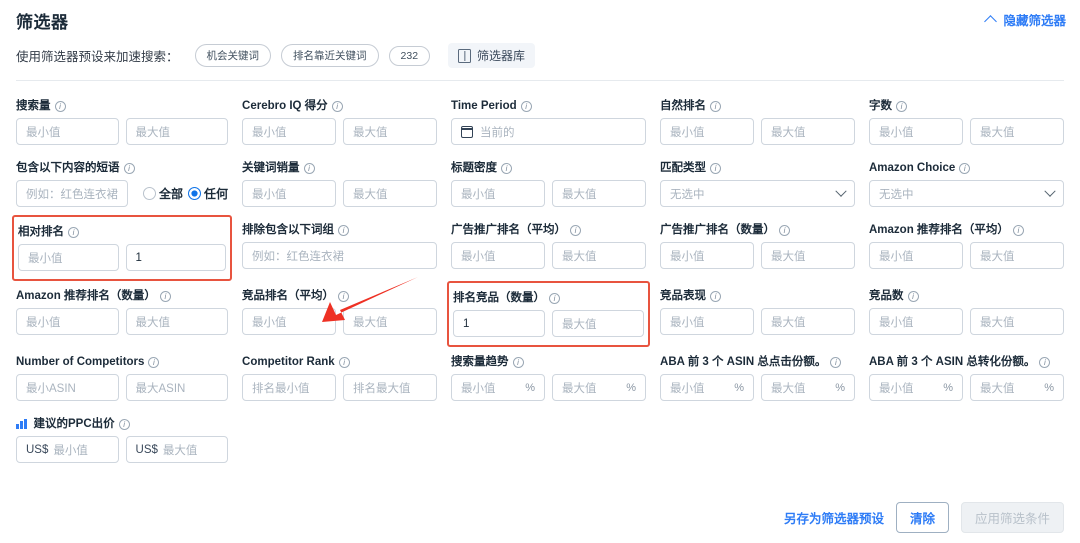 This screenshot has height=543, width=1080. I want to click on page-title: 筛选器, so click(42, 22).